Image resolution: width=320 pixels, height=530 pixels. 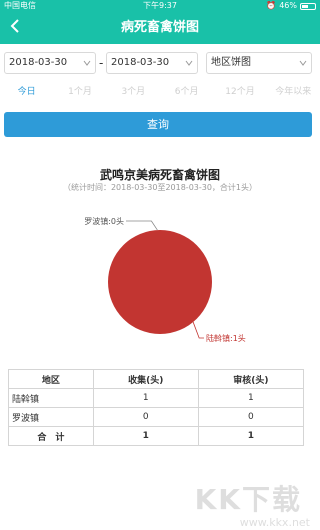 I want to click on column-header-reviewed: 审核(头), so click(x=251, y=379).